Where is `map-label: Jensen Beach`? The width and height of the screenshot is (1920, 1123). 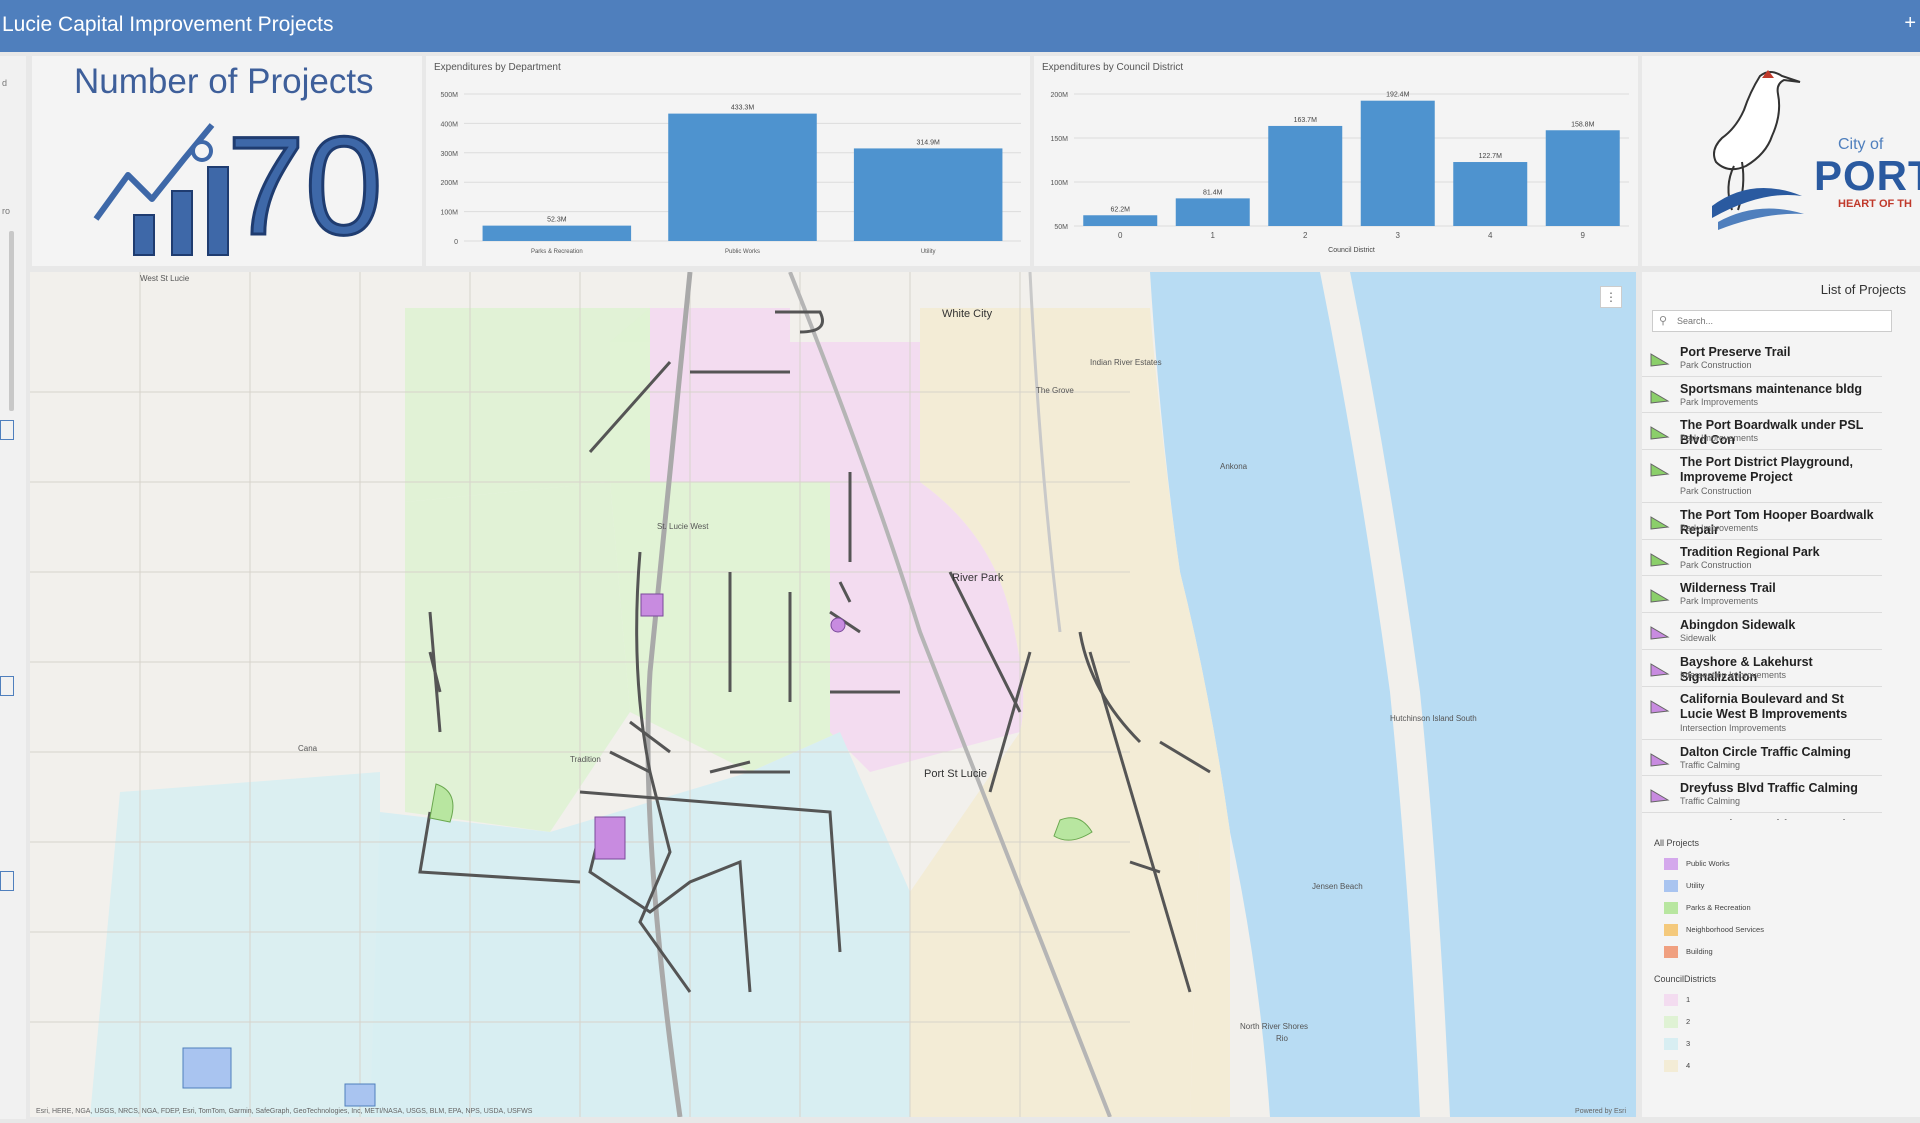
map-label: Jensen Beach is located at coordinates (1337, 886).